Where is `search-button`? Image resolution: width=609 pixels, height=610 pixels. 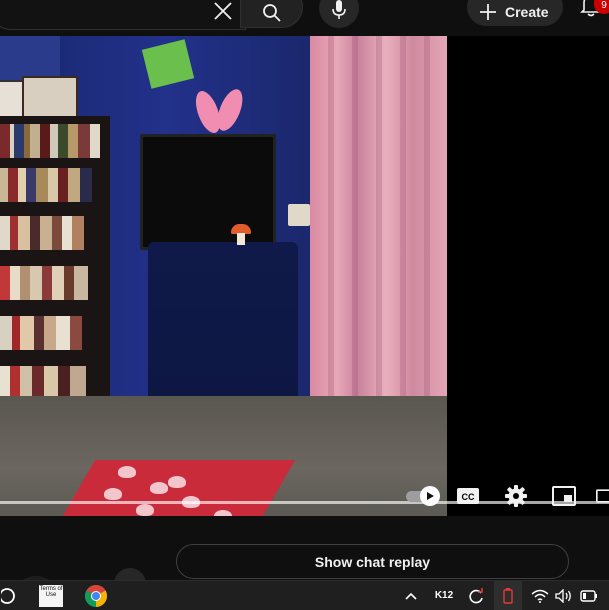 search-button is located at coordinates (271, 14).